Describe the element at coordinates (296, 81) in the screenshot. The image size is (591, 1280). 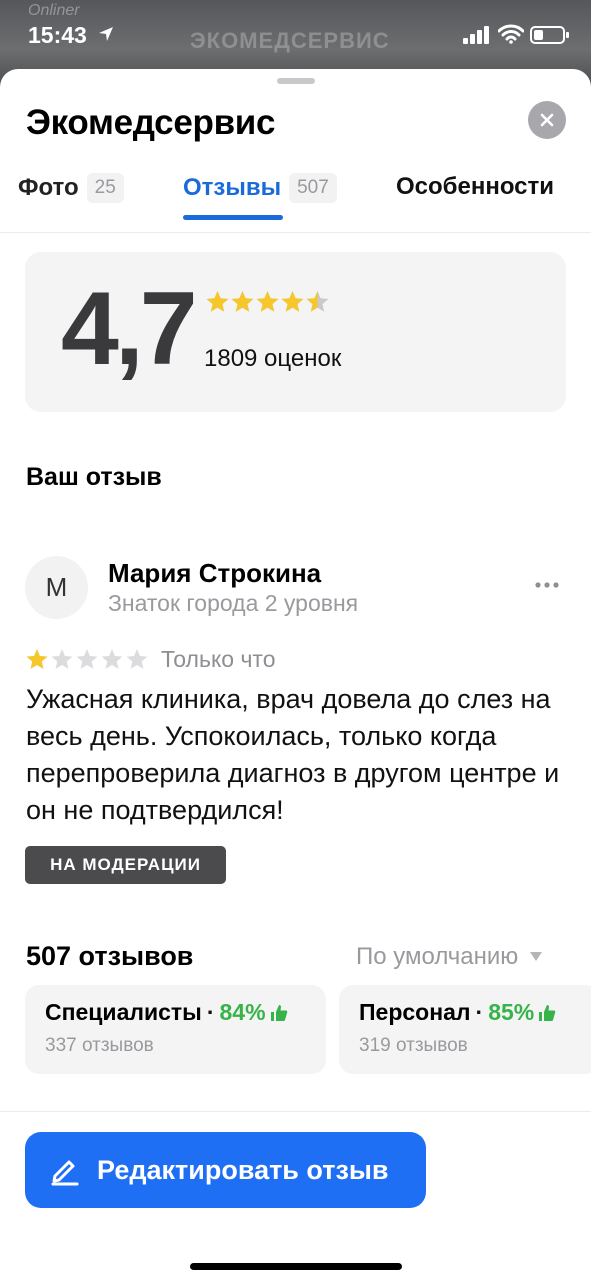
I see `sheet-grabber` at that location.